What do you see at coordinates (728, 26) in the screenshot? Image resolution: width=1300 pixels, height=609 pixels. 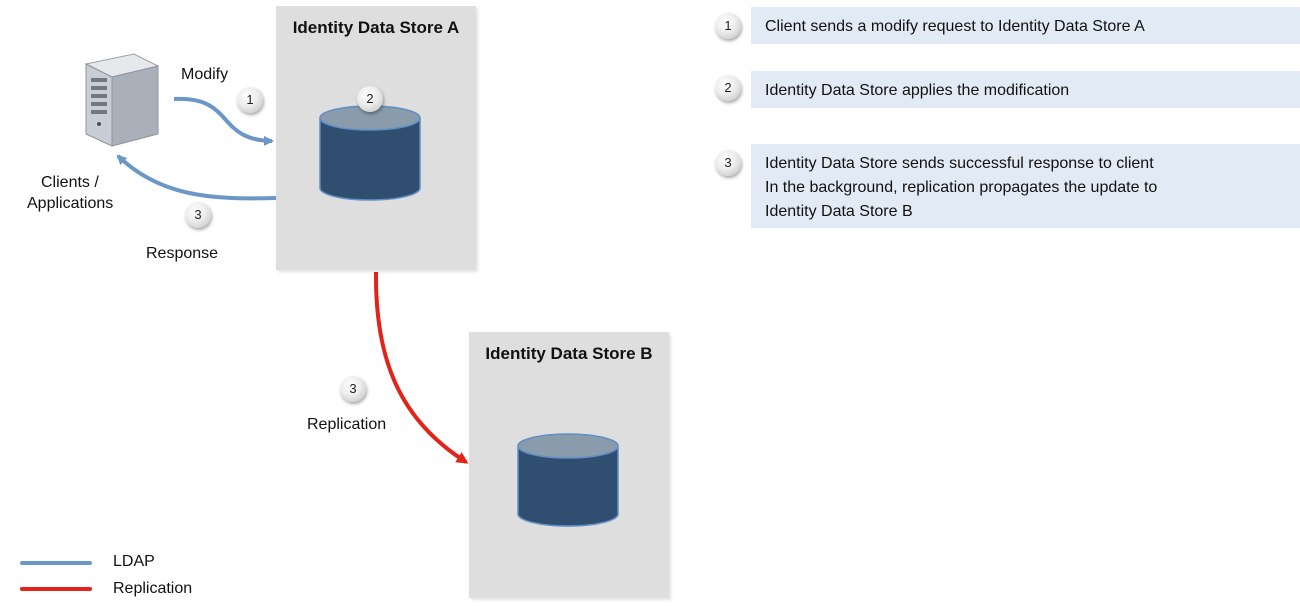 I see `step-1-badge: 1` at bounding box center [728, 26].